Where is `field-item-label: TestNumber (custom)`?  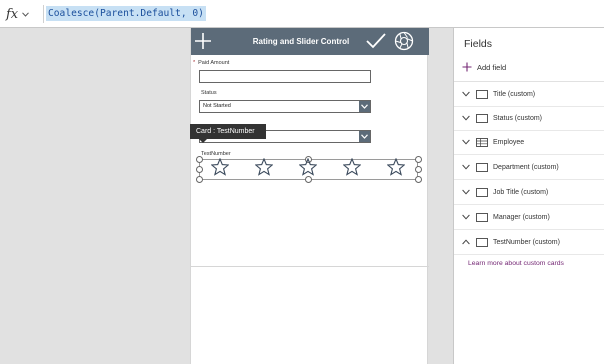 field-item-label: TestNumber (custom) is located at coordinates (526, 242).